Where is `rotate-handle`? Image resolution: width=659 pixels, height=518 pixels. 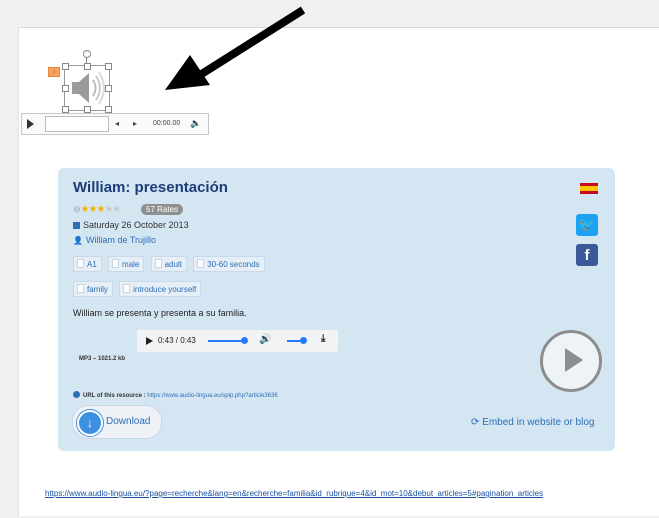 rotate-handle is located at coordinates (87, 54).